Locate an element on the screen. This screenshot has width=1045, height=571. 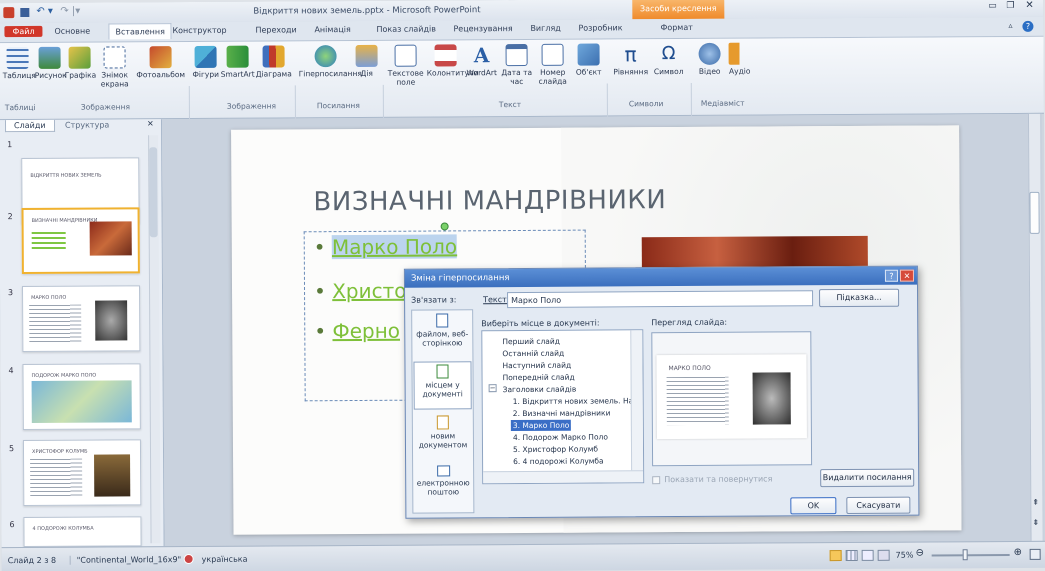
tab-animation: Анімація is located at coordinates (332, 29).